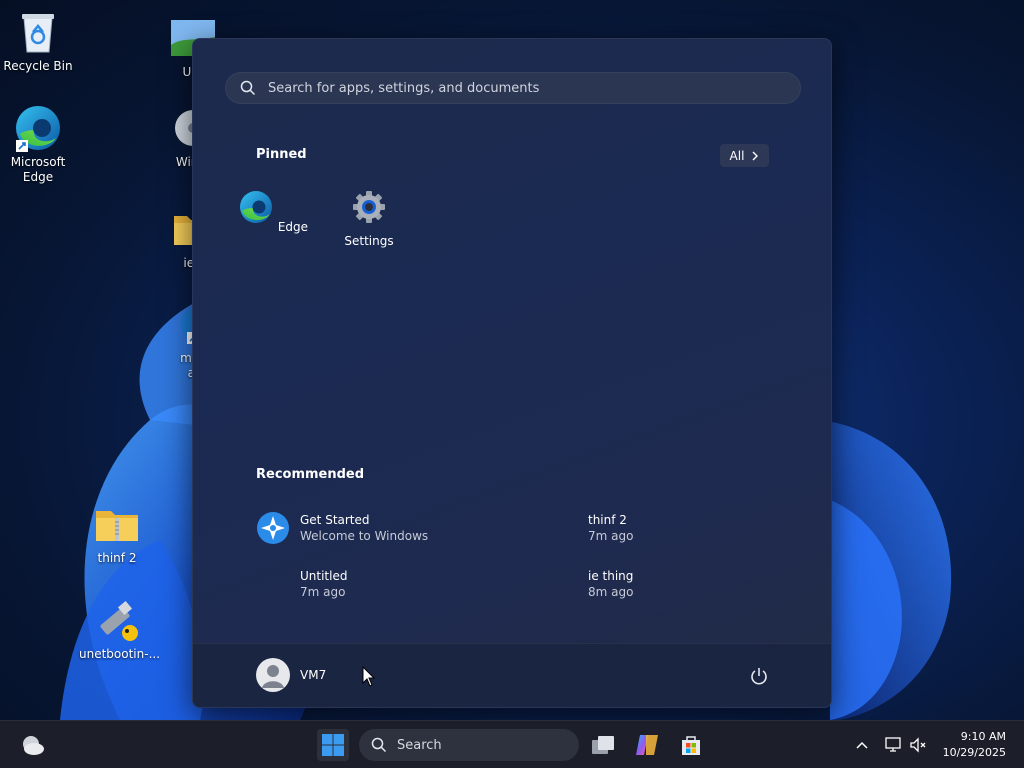  I want to click on network-icon, so click(893, 744).